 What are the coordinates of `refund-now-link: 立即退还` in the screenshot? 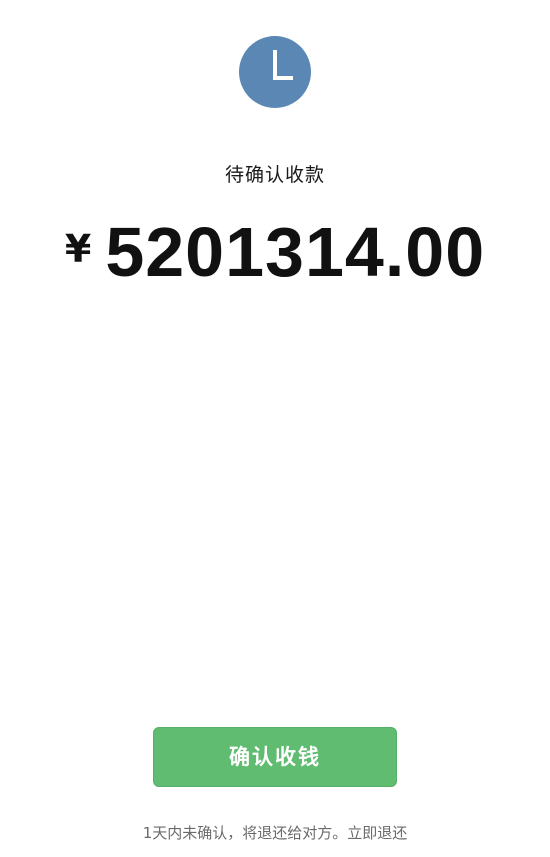 It's located at (377, 833).